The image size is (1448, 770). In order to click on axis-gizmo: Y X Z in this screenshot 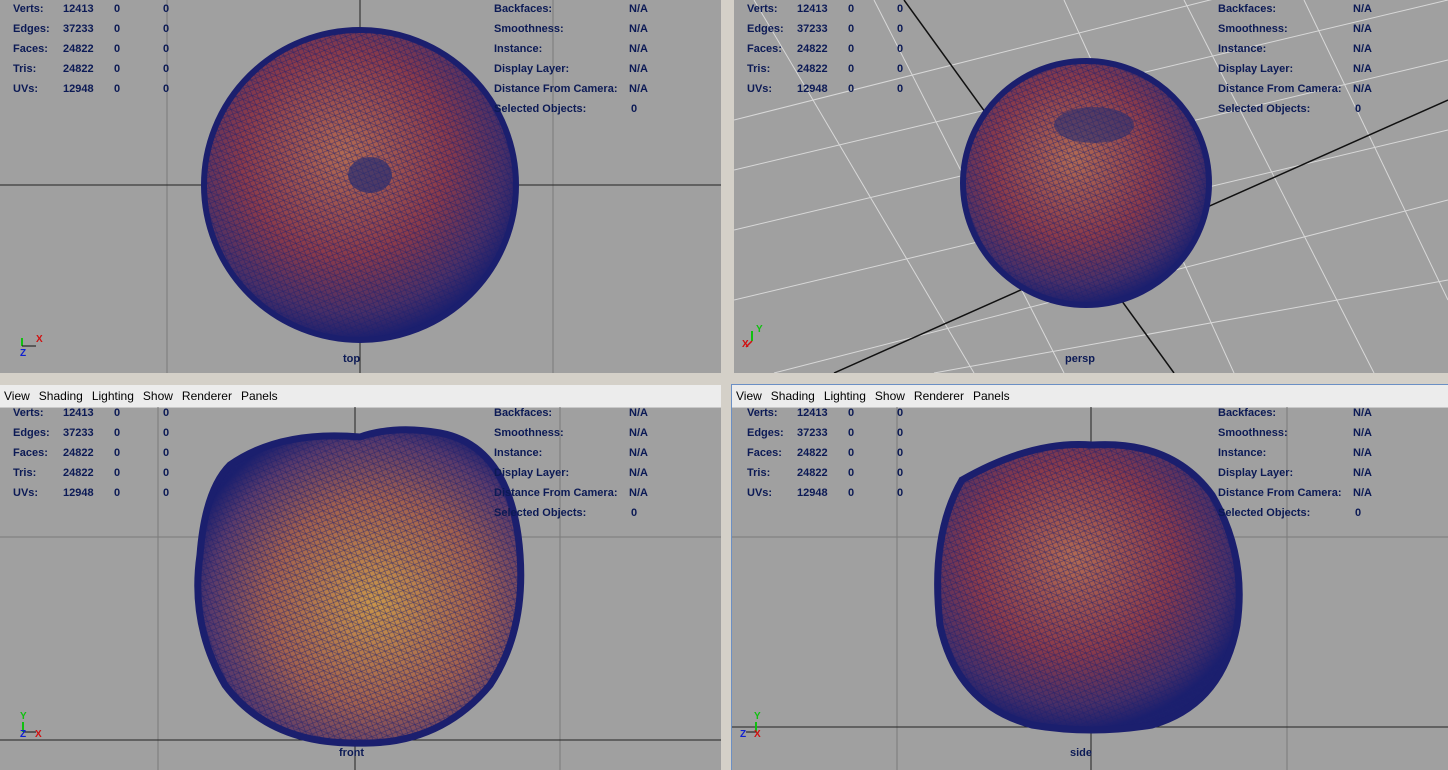, I will do `click(31, 725)`.